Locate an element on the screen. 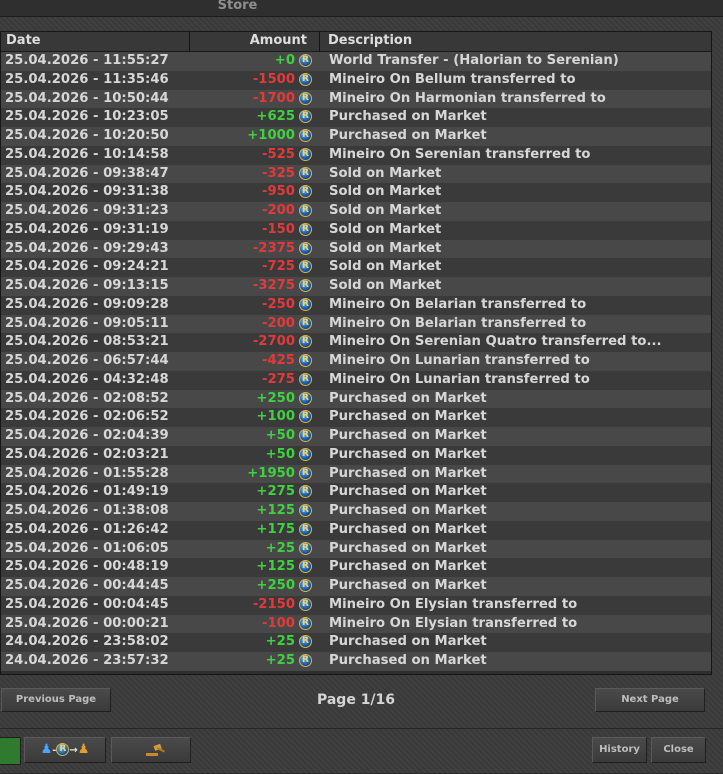  auction-button is located at coordinates (151, 750).